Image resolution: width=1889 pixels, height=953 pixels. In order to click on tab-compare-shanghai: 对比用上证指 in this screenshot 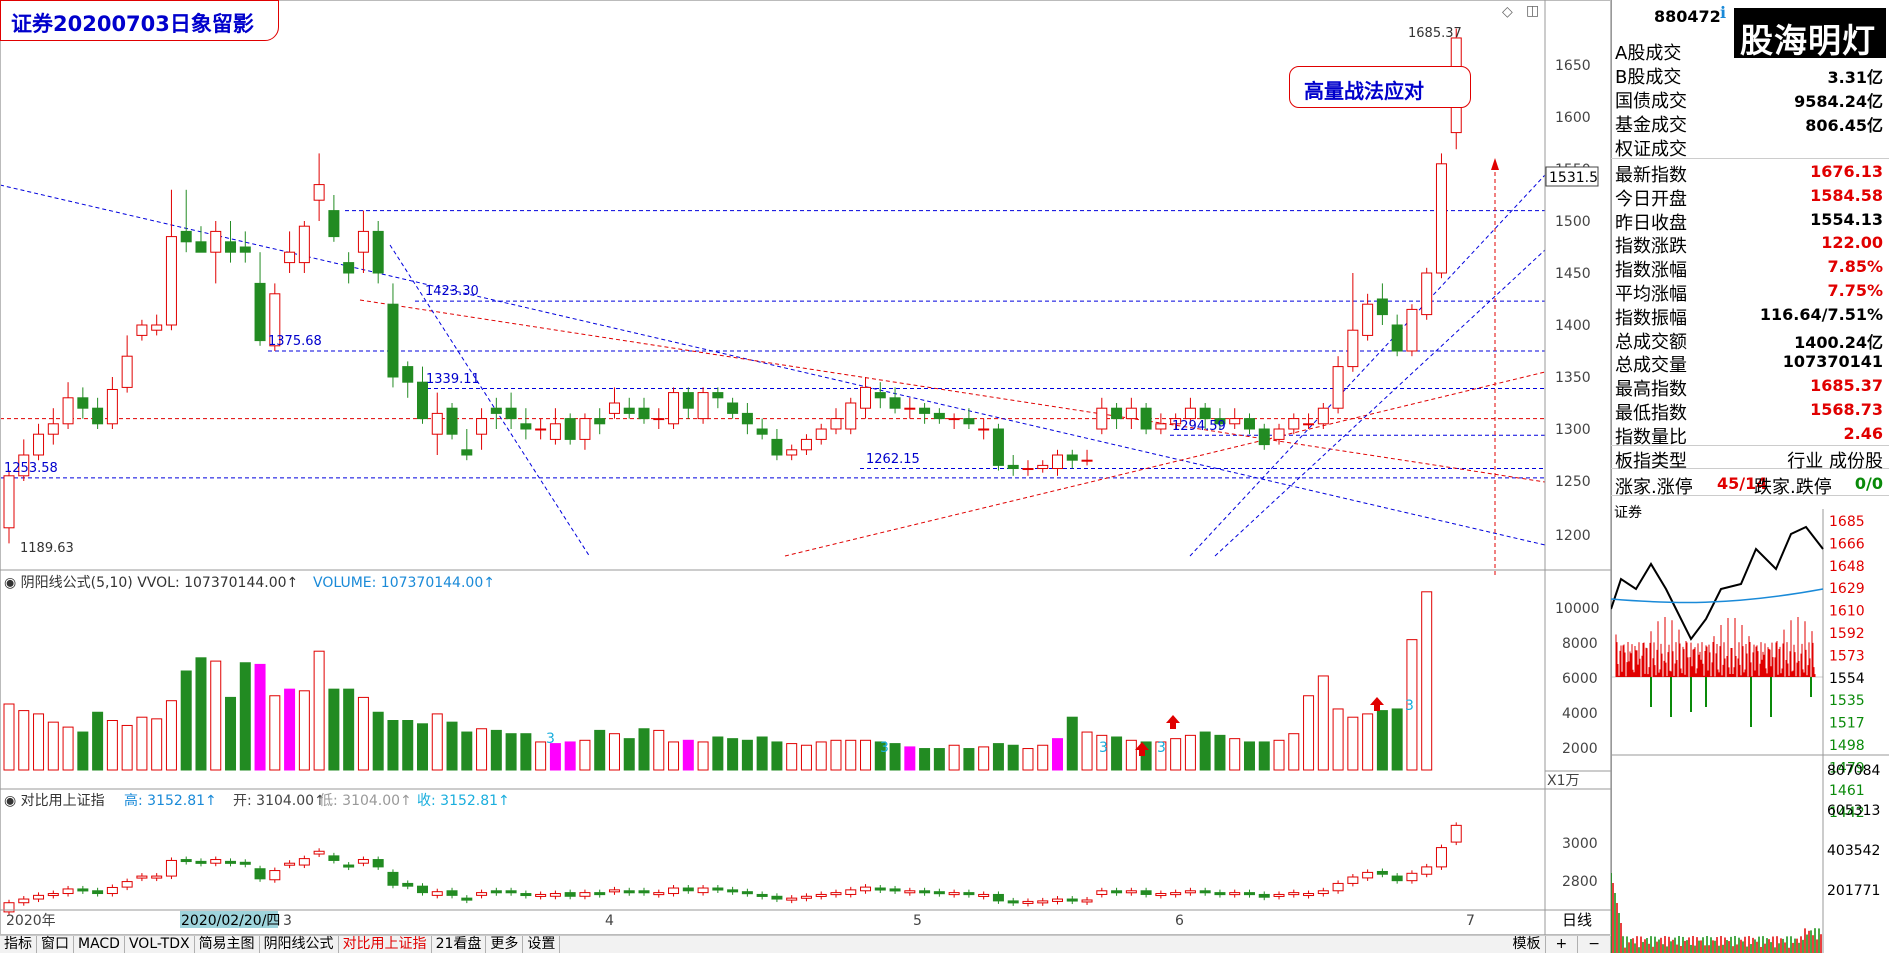, I will do `click(385, 944)`.